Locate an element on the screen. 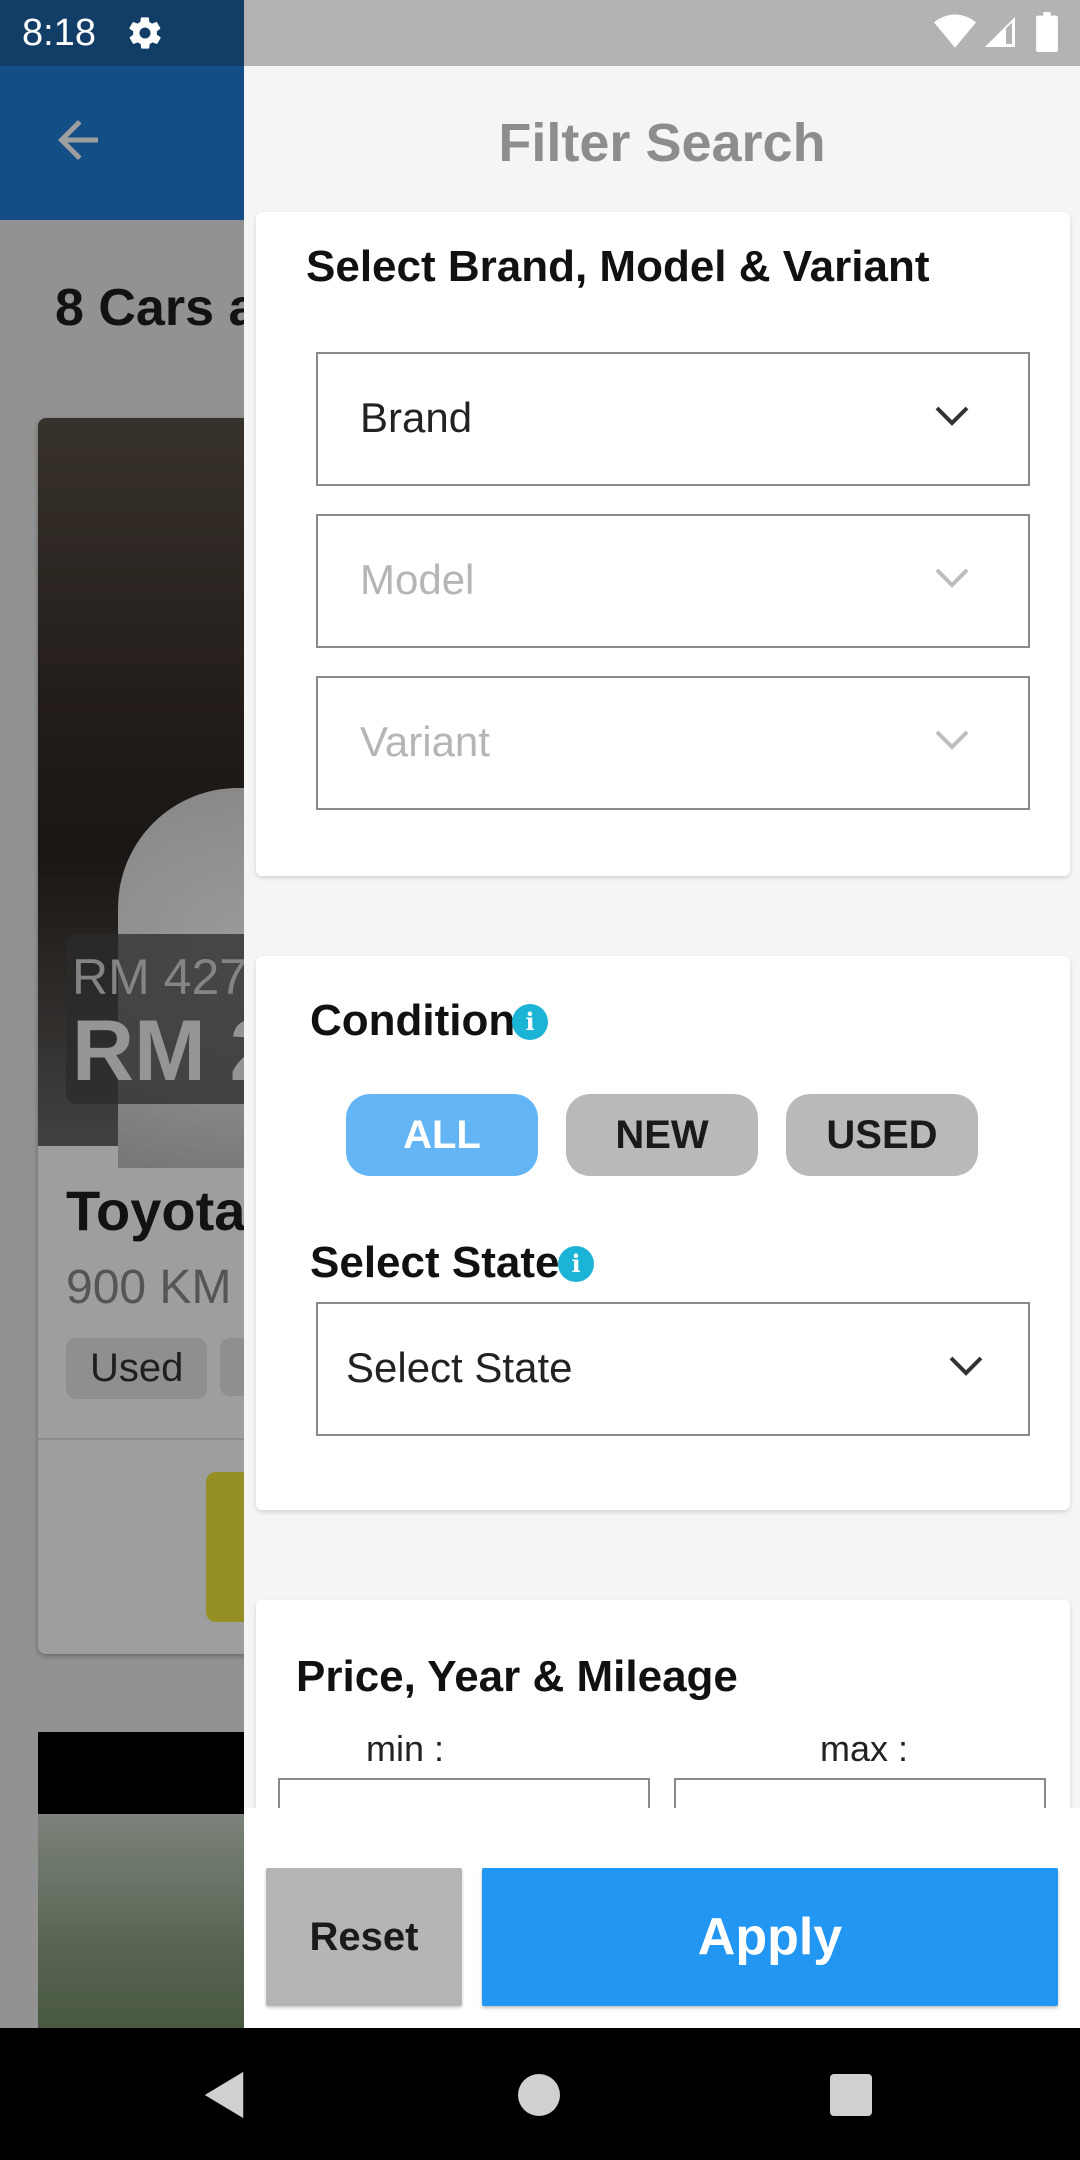 Image resolution: width=1080 pixels, height=2160 pixels. model-dropdown: Model is located at coordinates (673, 581).